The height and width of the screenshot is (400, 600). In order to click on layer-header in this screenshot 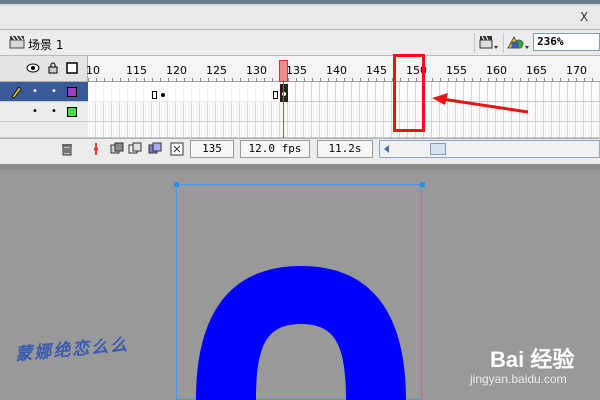, I will do `click(44, 69)`.